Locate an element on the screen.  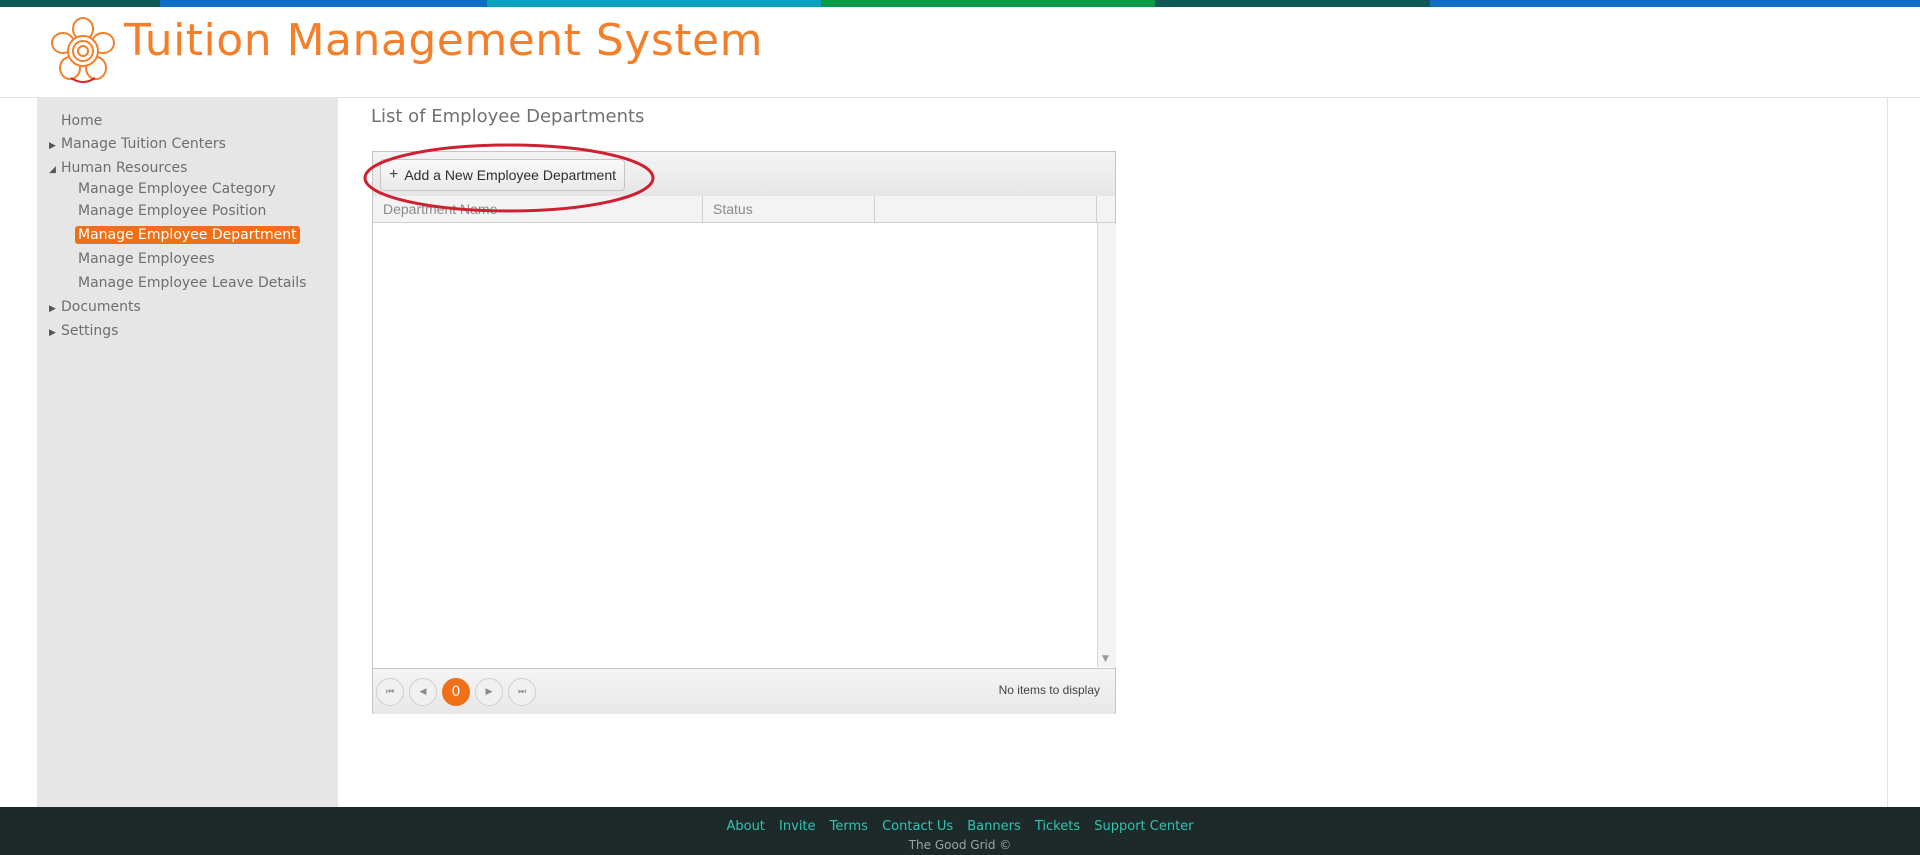
app-header: Tuition Management System is located at coordinates (960, 52).